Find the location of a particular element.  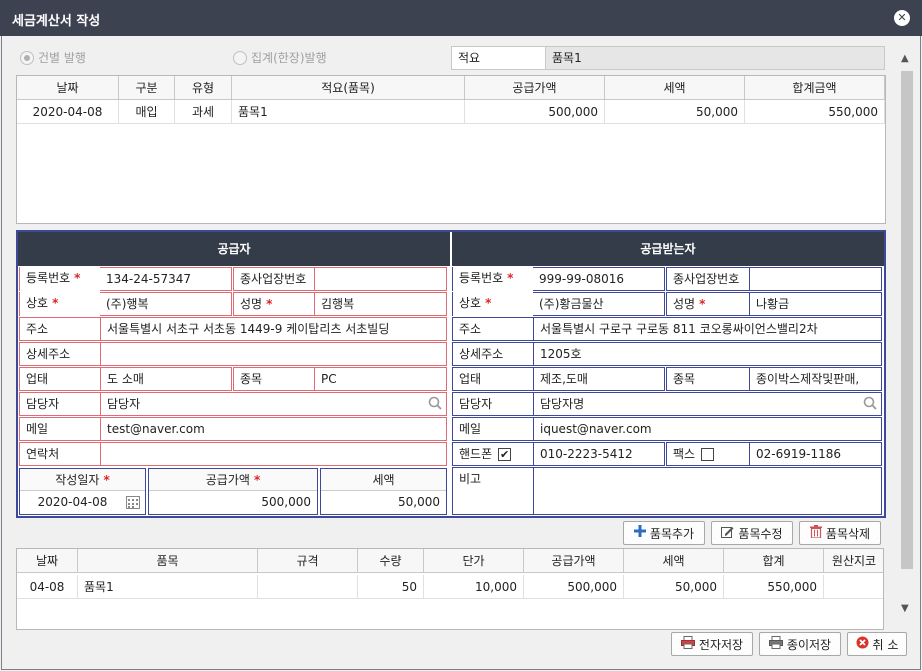

plus-icon is located at coordinates (639, 533).